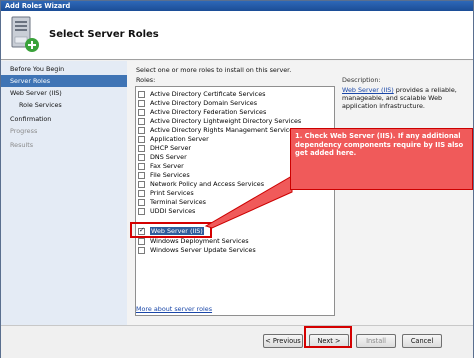 The height and width of the screenshot is (358, 474). I want to click on sidebar-item-confirmation: Confirmation, so click(64, 119).